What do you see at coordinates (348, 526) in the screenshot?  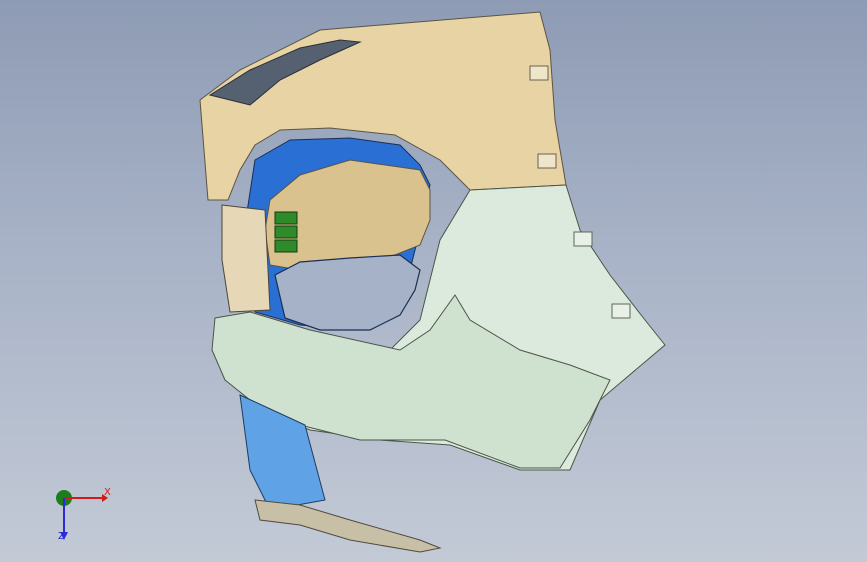 I see `bottom-flange` at bounding box center [348, 526].